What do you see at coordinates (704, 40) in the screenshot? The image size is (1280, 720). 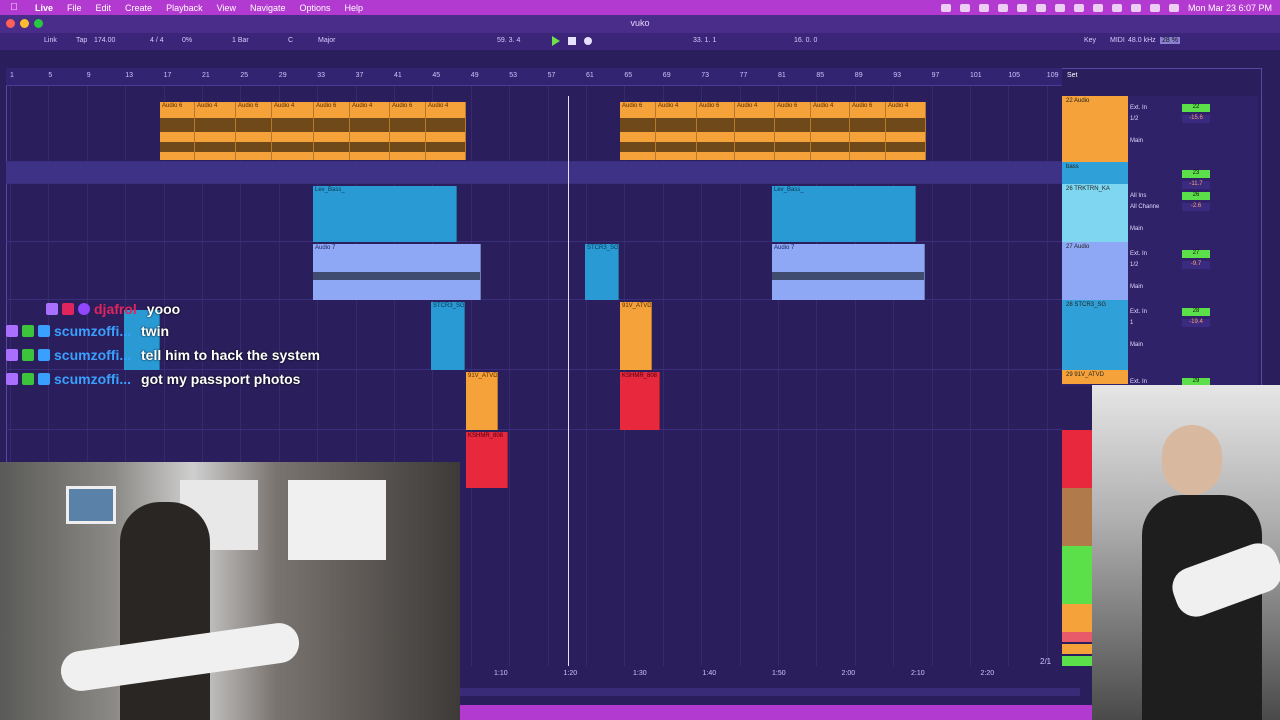 I see `loop-start-field: 33. 1. 1` at bounding box center [704, 40].